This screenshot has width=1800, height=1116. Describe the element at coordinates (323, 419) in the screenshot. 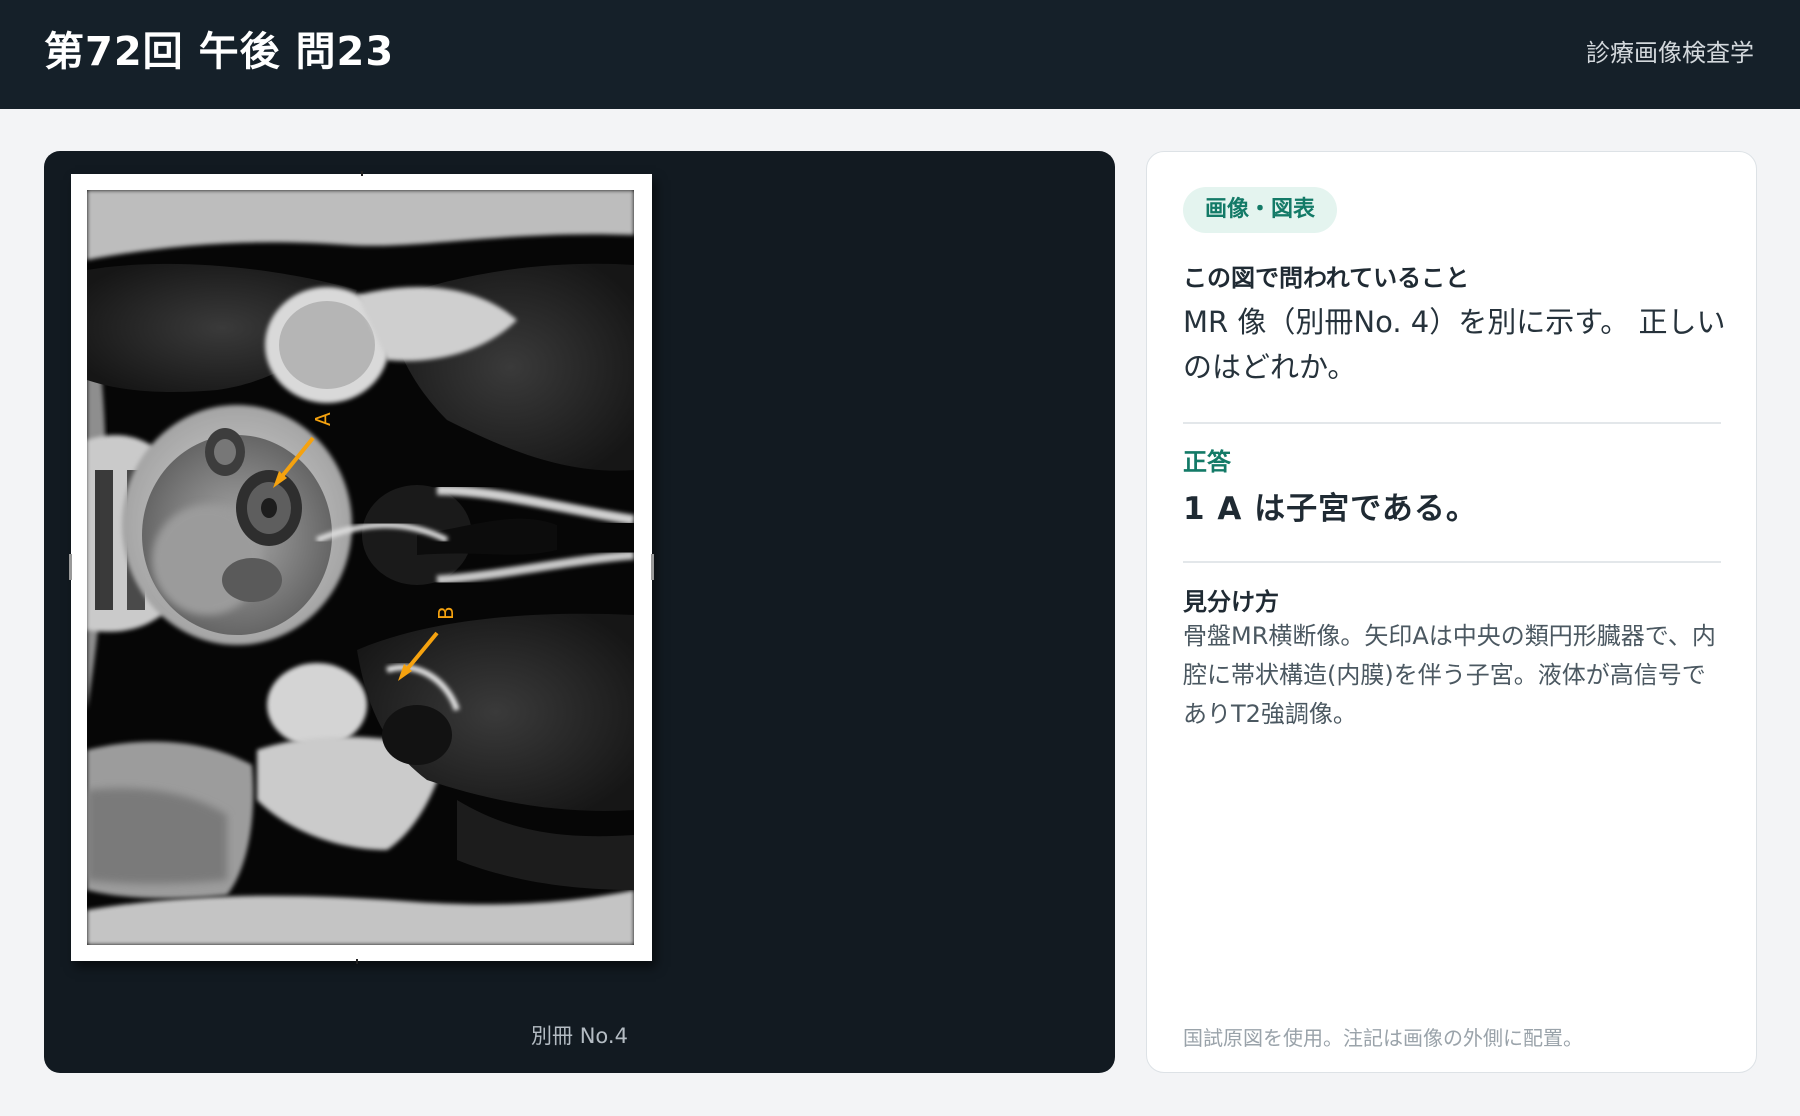

I see `arrow-label-a: A` at that location.